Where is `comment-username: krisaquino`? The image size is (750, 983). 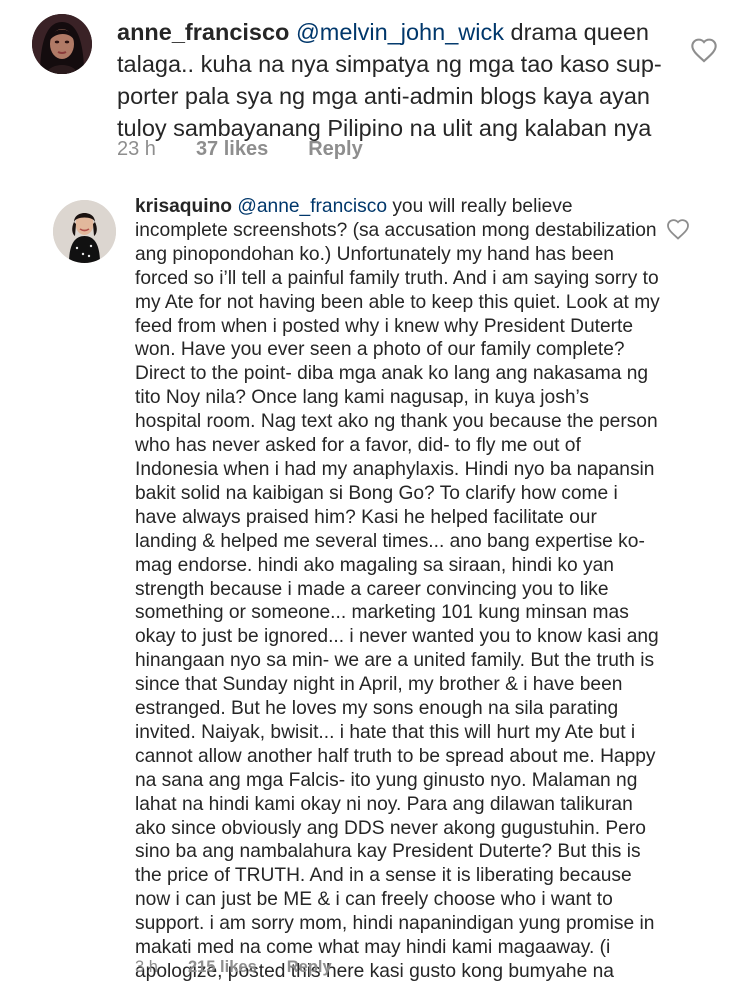
comment-username: krisaquino is located at coordinates (183, 206).